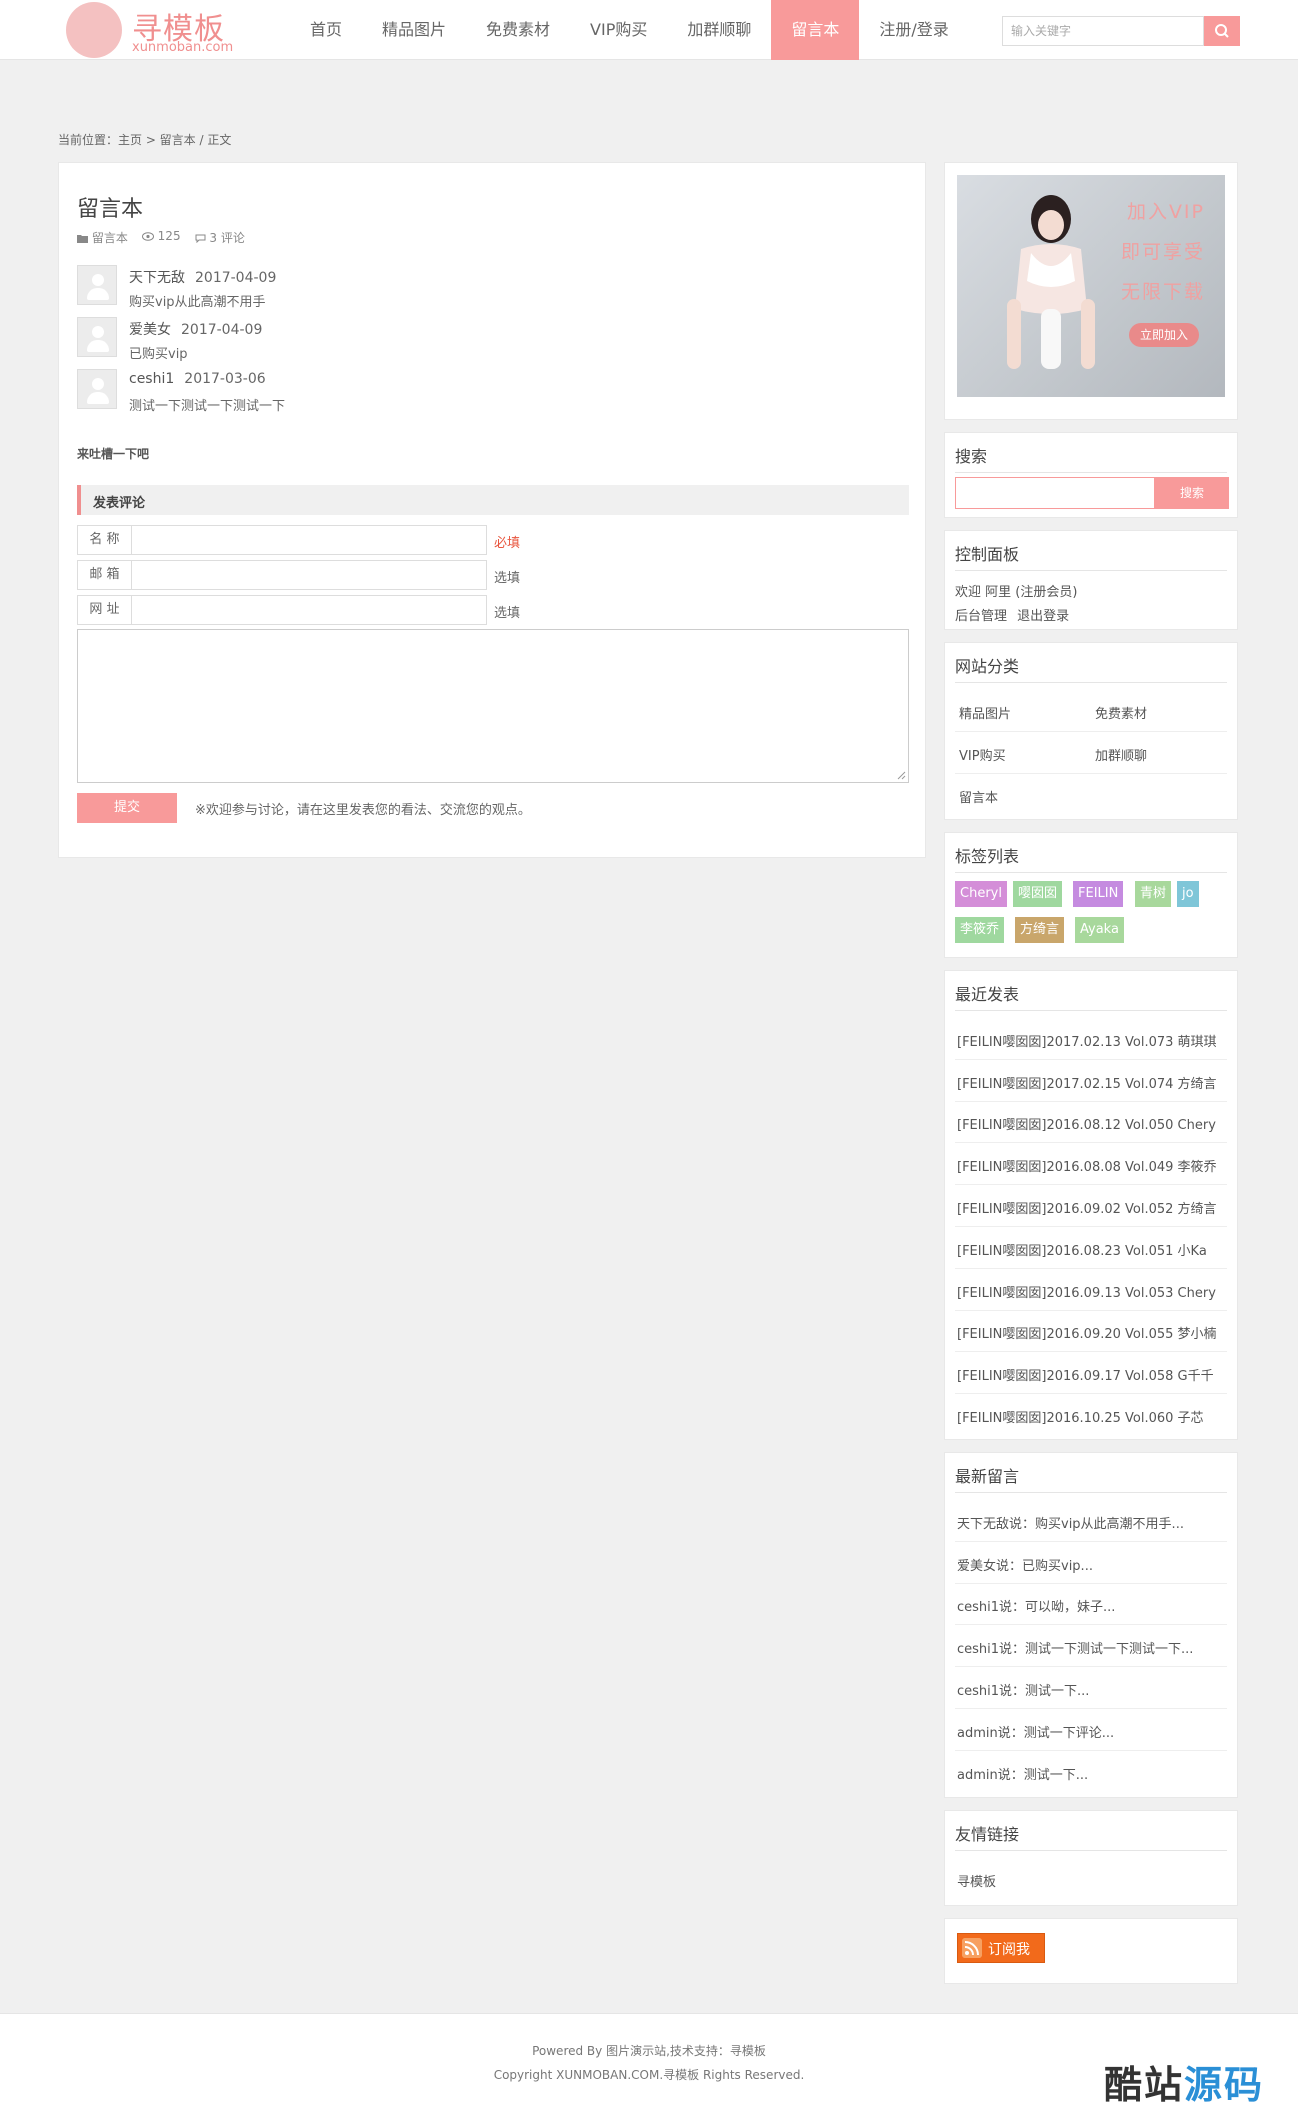  Describe the element at coordinates (110, 209) in the screenshot. I see `post-title: 留言本` at that location.